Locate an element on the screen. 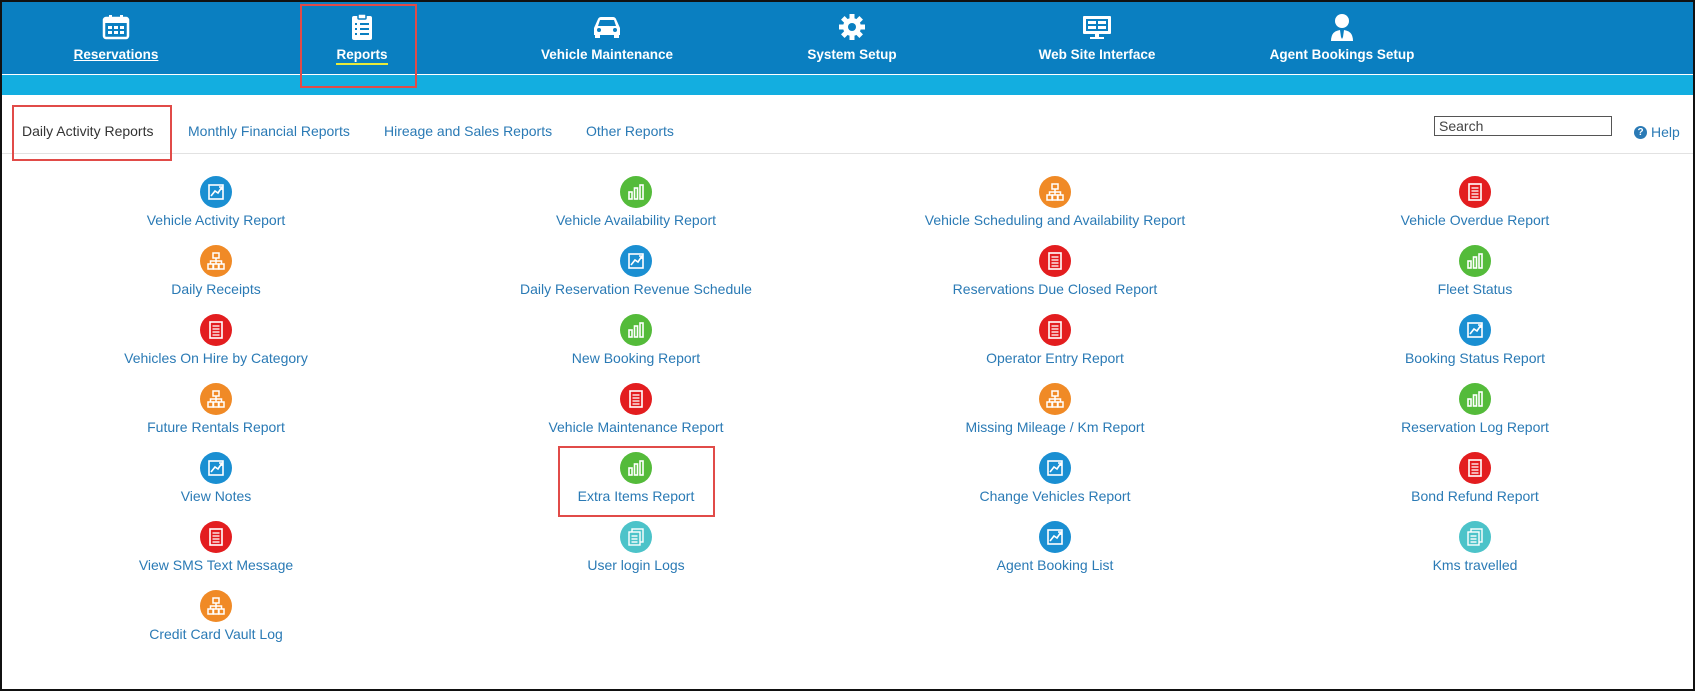  help-link: ? Help is located at coordinates (1657, 132).